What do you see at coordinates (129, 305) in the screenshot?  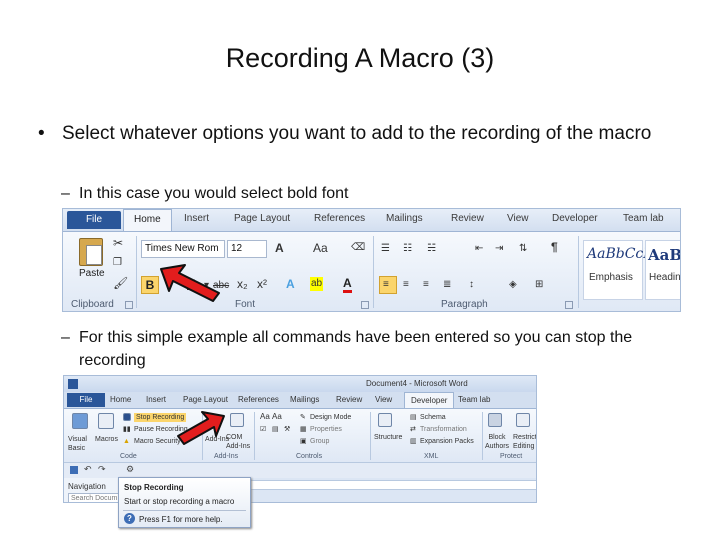 I see `clipboard-launcher-icon` at bounding box center [129, 305].